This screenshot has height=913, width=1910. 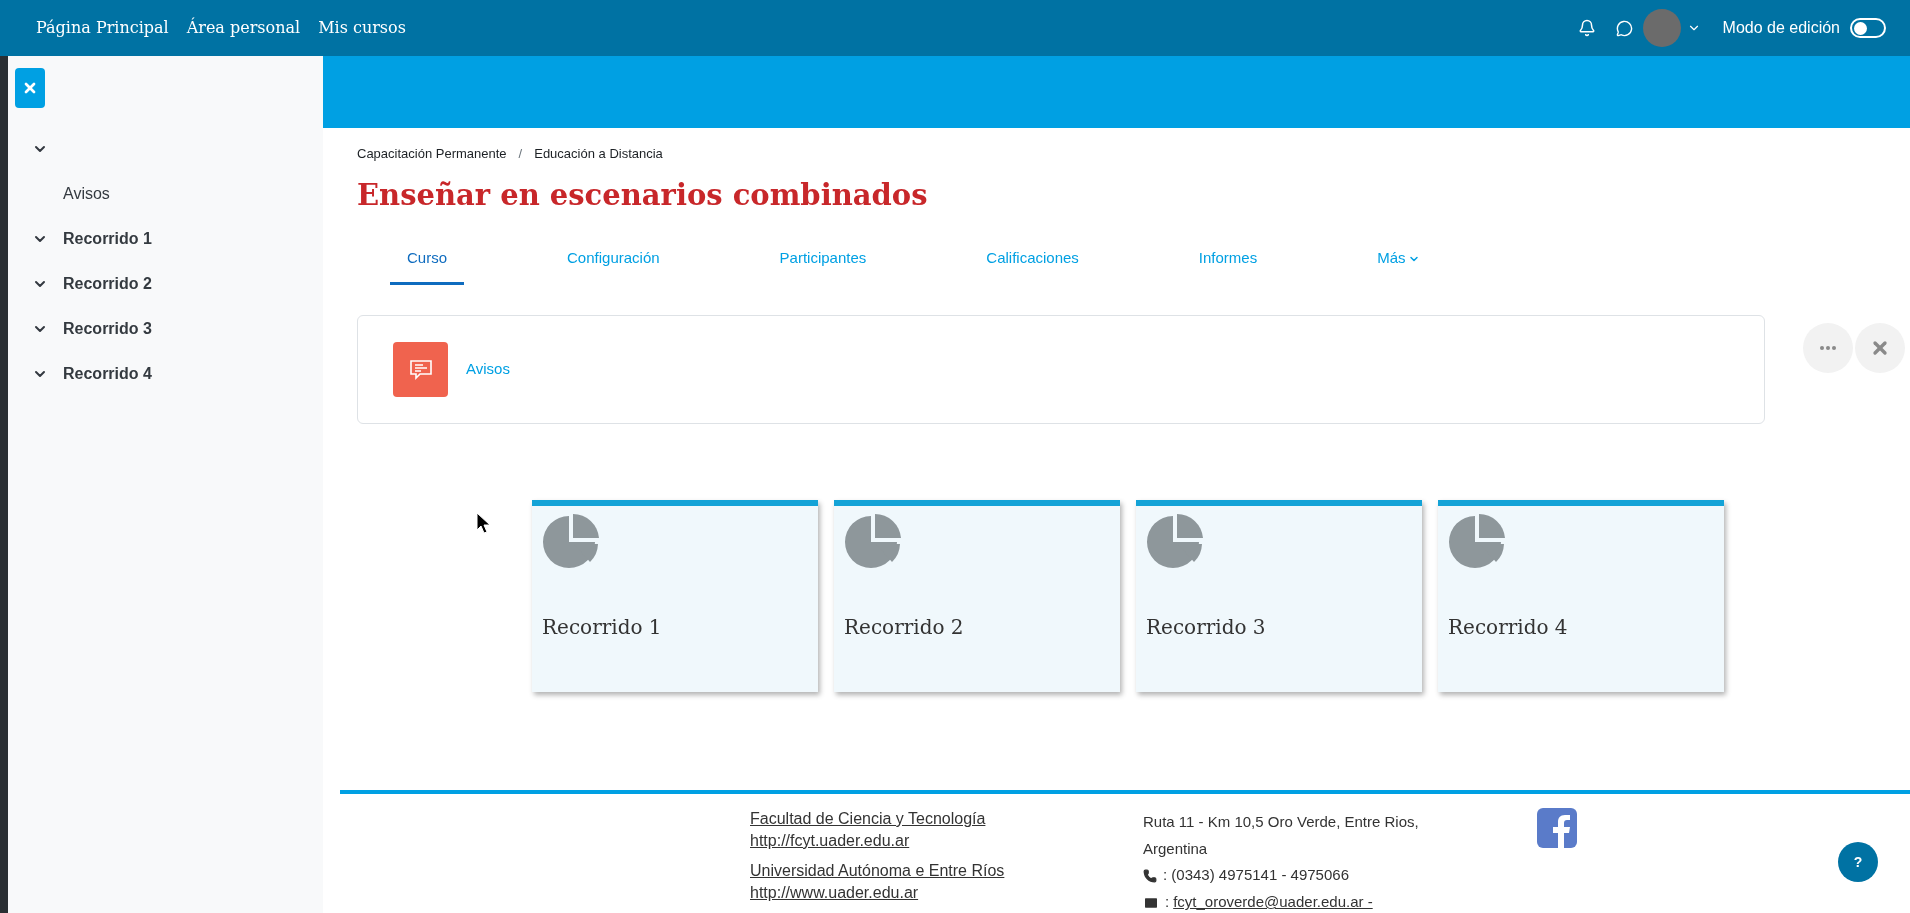 I want to click on section-title: Recorrido 3, so click(x=1206, y=627).